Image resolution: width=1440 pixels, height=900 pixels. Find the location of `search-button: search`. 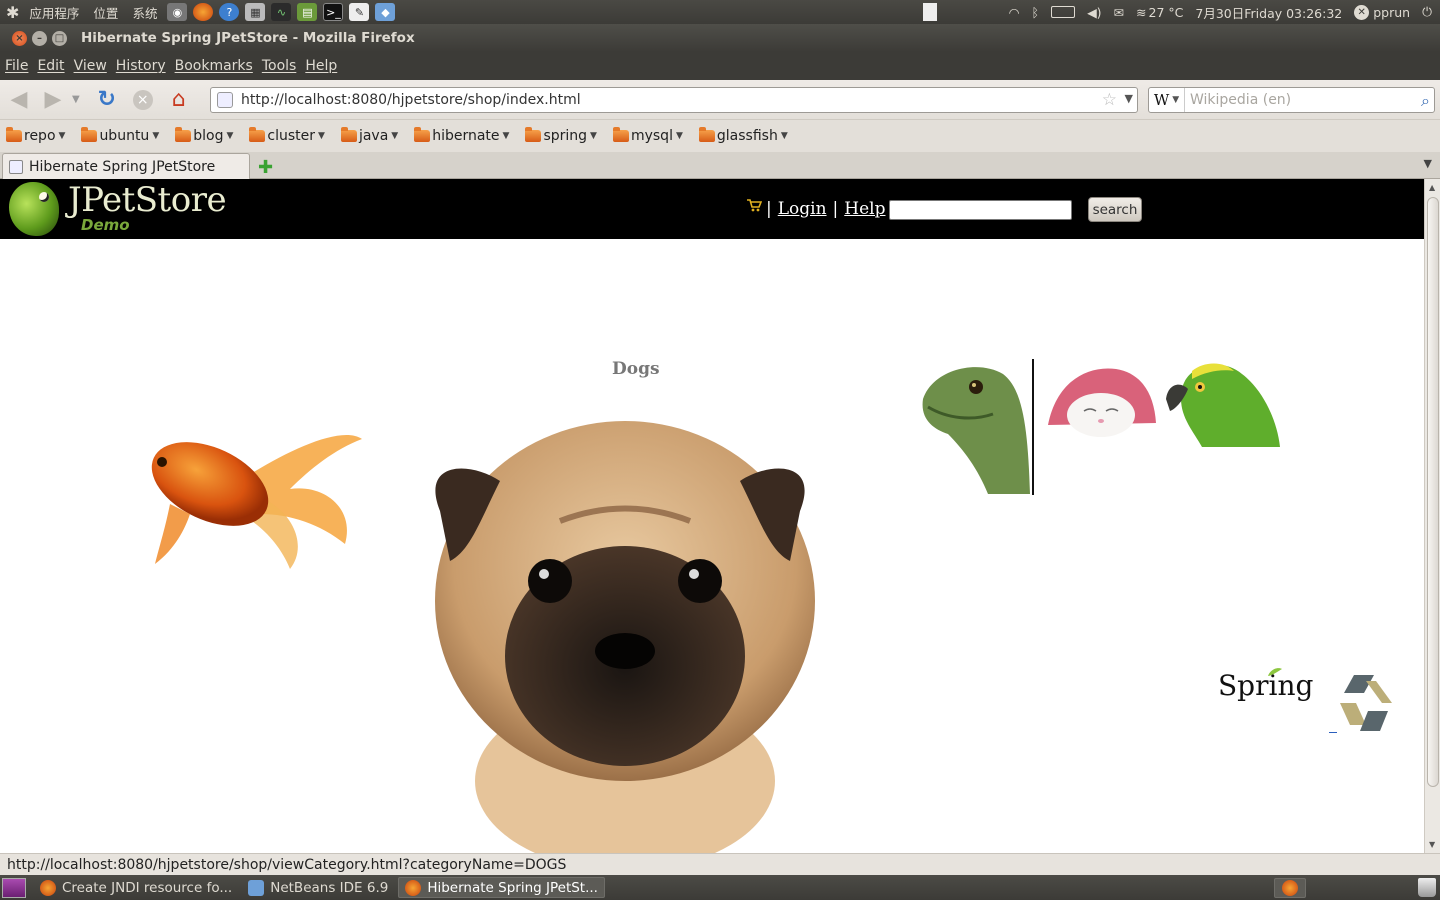

search-button: search is located at coordinates (1115, 209).